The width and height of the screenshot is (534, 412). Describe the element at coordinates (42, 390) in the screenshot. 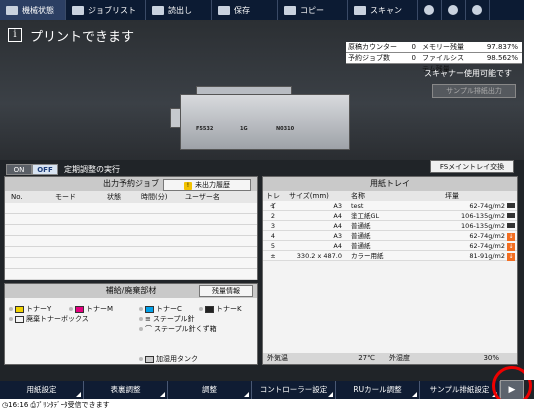

I see `paper-settings-button: 用紙設定` at that location.